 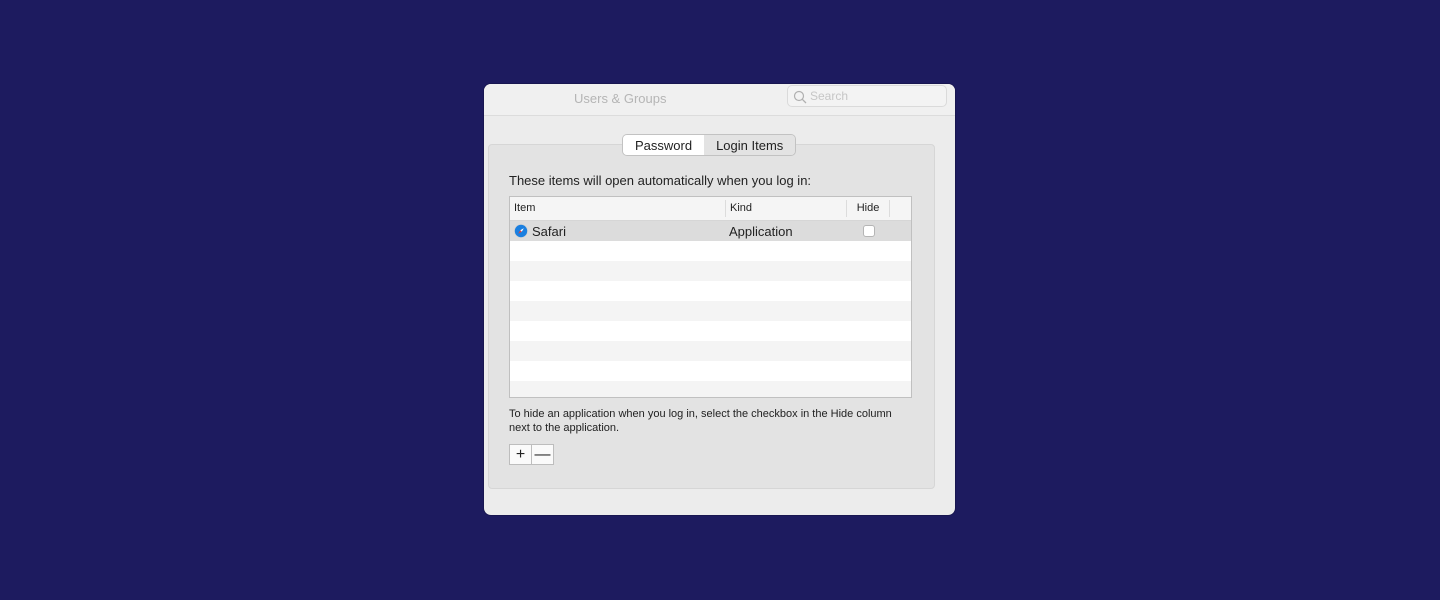 What do you see at coordinates (620, 98) in the screenshot?
I see `window-title: Users & Groups` at bounding box center [620, 98].